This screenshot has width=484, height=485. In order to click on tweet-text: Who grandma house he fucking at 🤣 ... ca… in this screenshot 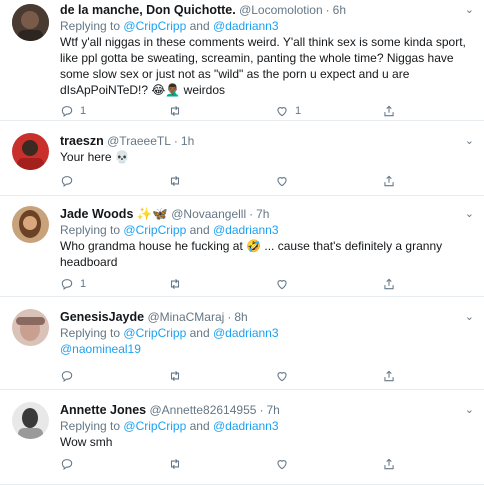, I will do `click(251, 254)`.